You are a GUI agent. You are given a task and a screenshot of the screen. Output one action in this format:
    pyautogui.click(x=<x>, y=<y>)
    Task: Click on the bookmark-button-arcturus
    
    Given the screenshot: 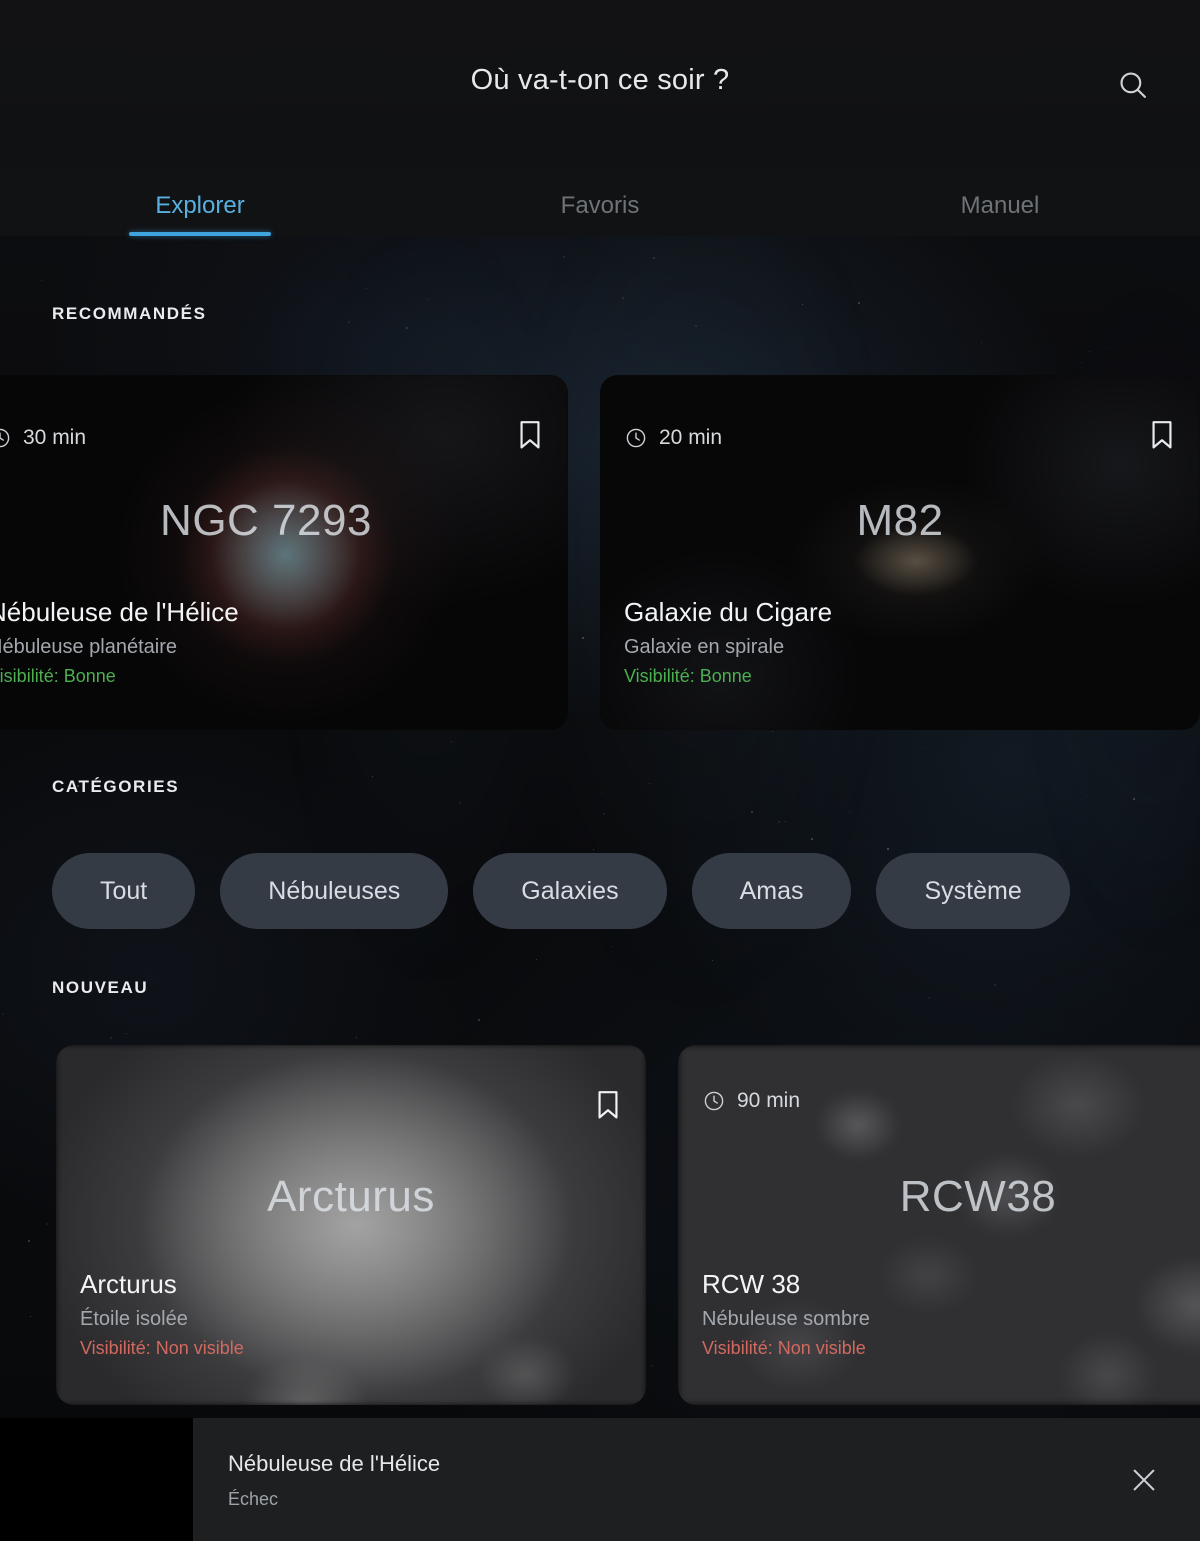 What is the action you would take?
    pyautogui.click(x=608, y=1107)
    